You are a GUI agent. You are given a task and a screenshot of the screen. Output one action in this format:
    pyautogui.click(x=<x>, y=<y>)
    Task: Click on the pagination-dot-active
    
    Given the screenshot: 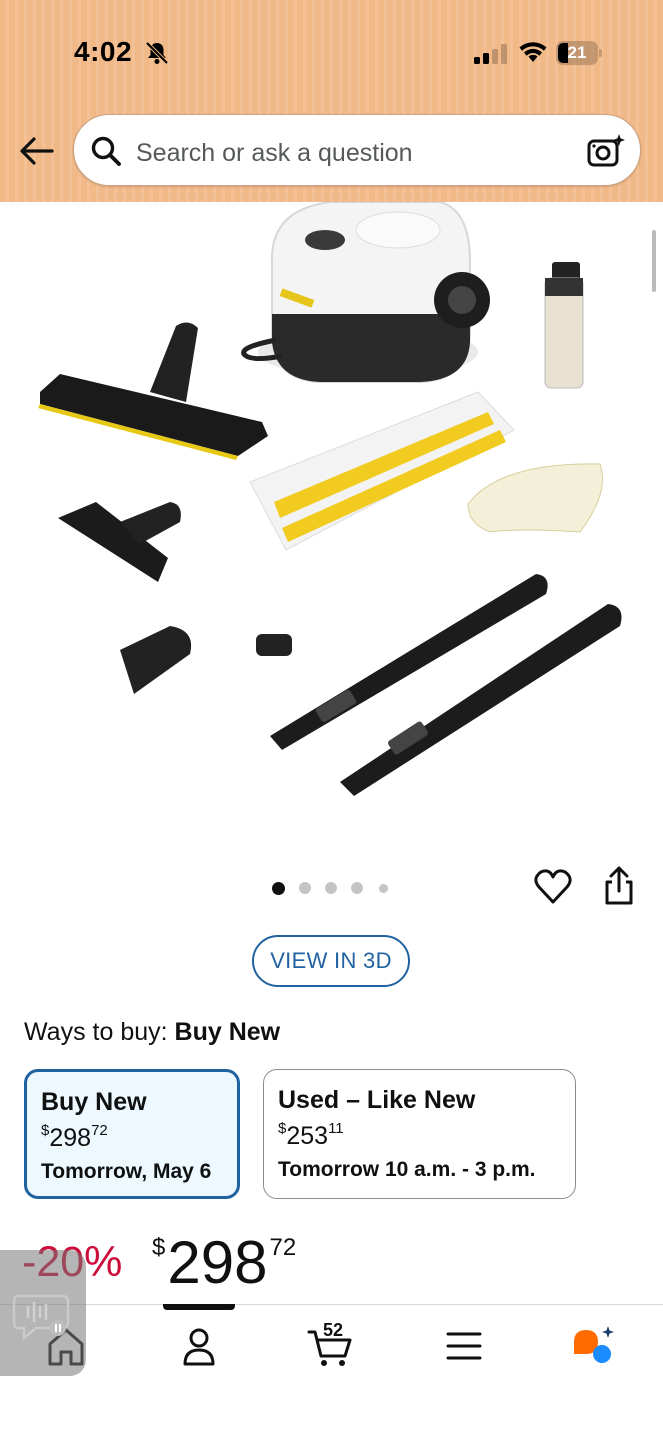 What is the action you would take?
    pyautogui.click(x=278, y=888)
    